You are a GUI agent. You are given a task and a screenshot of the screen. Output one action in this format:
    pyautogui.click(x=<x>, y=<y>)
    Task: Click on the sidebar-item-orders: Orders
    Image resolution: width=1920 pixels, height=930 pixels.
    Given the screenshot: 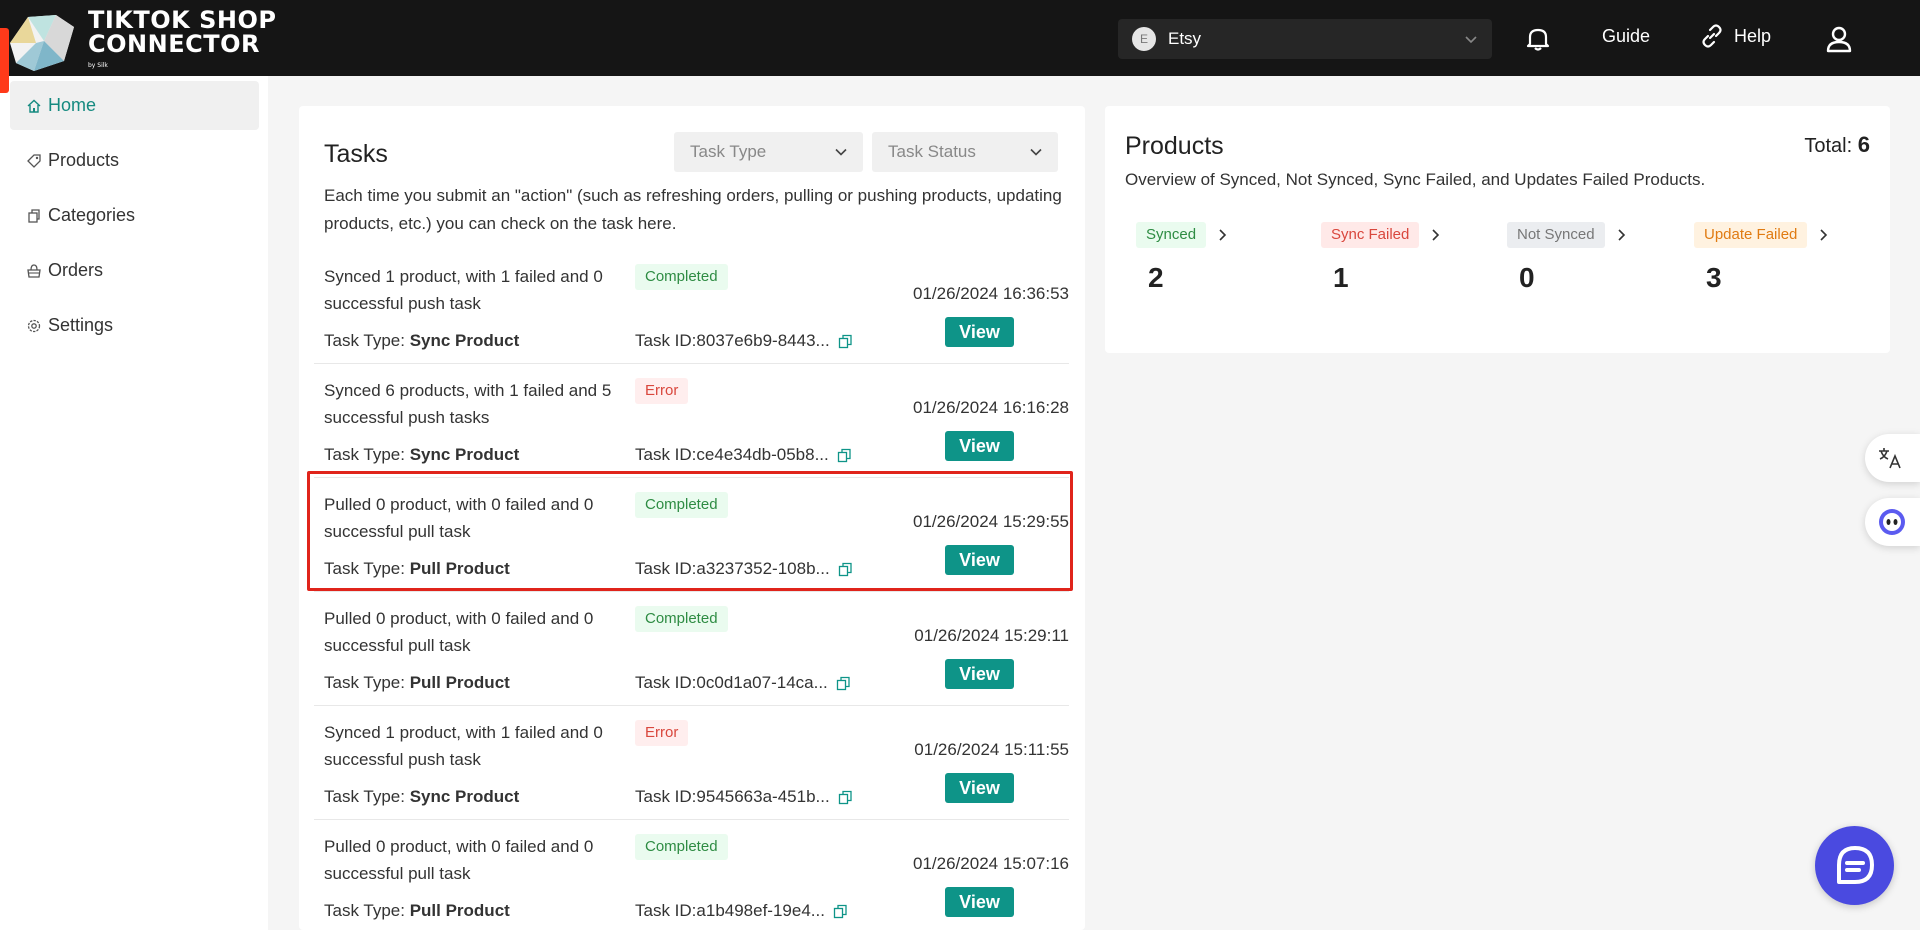 What is the action you would take?
    pyautogui.click(x=134, y=270)
    